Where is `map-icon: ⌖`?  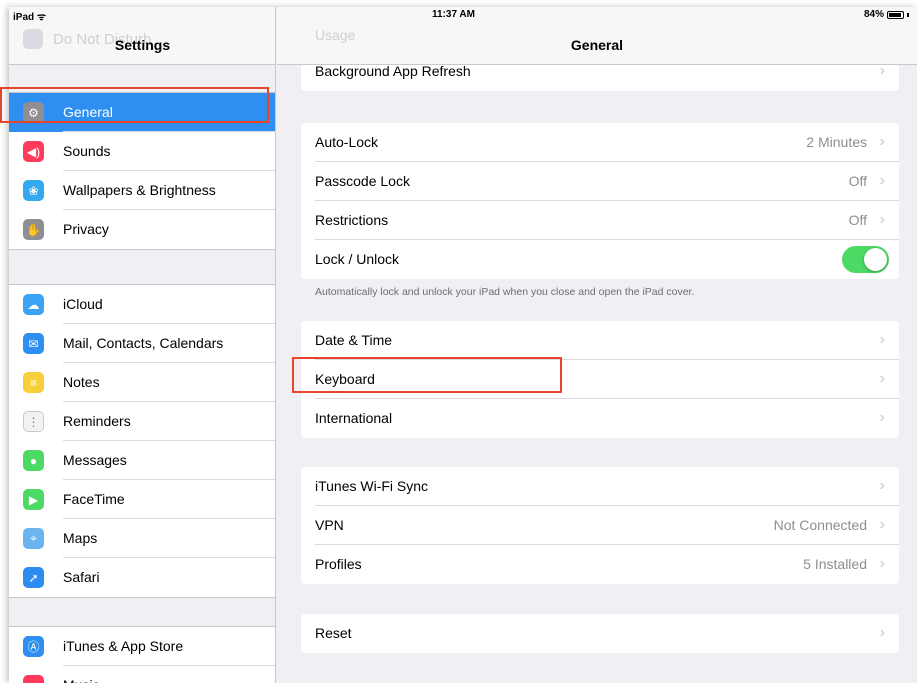
map-icon: ⌖ is located at coordinates (33, 538).